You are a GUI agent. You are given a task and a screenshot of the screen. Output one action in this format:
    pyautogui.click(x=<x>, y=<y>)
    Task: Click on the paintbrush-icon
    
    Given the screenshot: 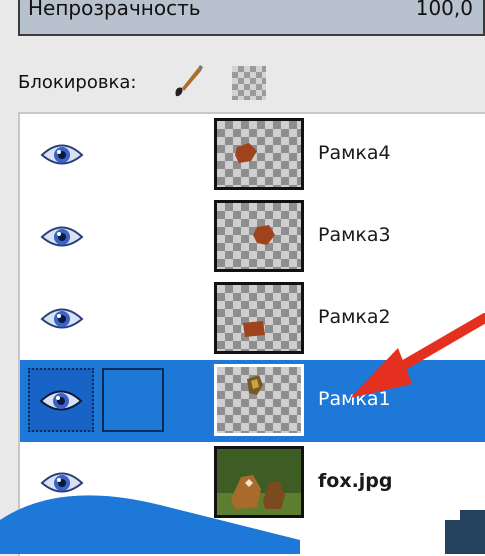 What is the action you would take?
    pyautogui.click(x=187, y=82)
    